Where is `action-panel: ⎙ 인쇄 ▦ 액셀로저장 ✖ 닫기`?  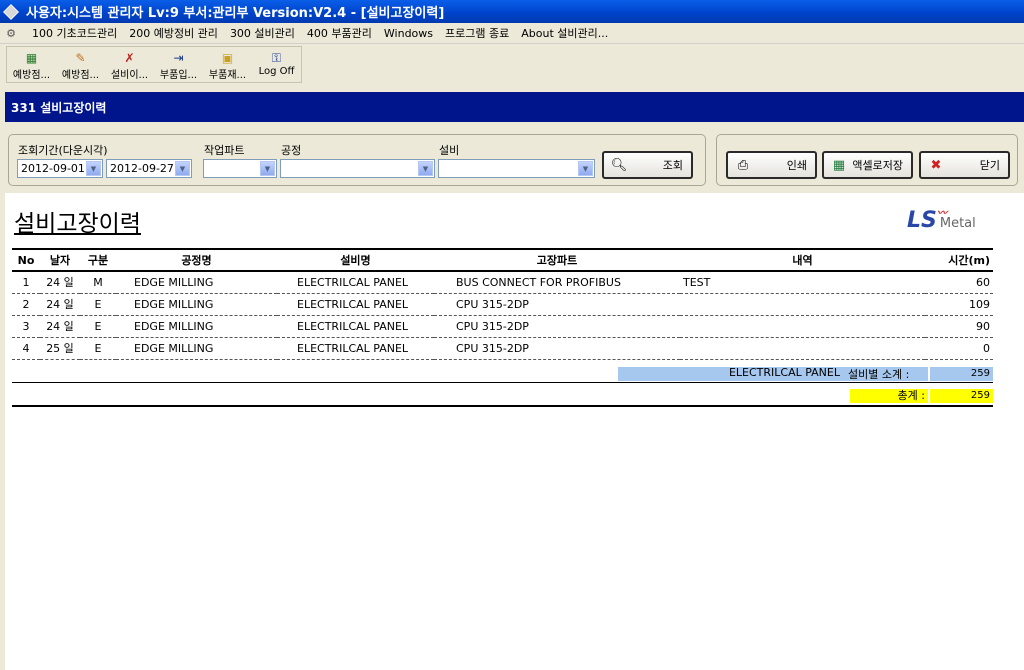
action-panel: ⎙ 인쇄 ▦ 액셀로저장 ✖ 닫기 is located at coordinates (867, 160).